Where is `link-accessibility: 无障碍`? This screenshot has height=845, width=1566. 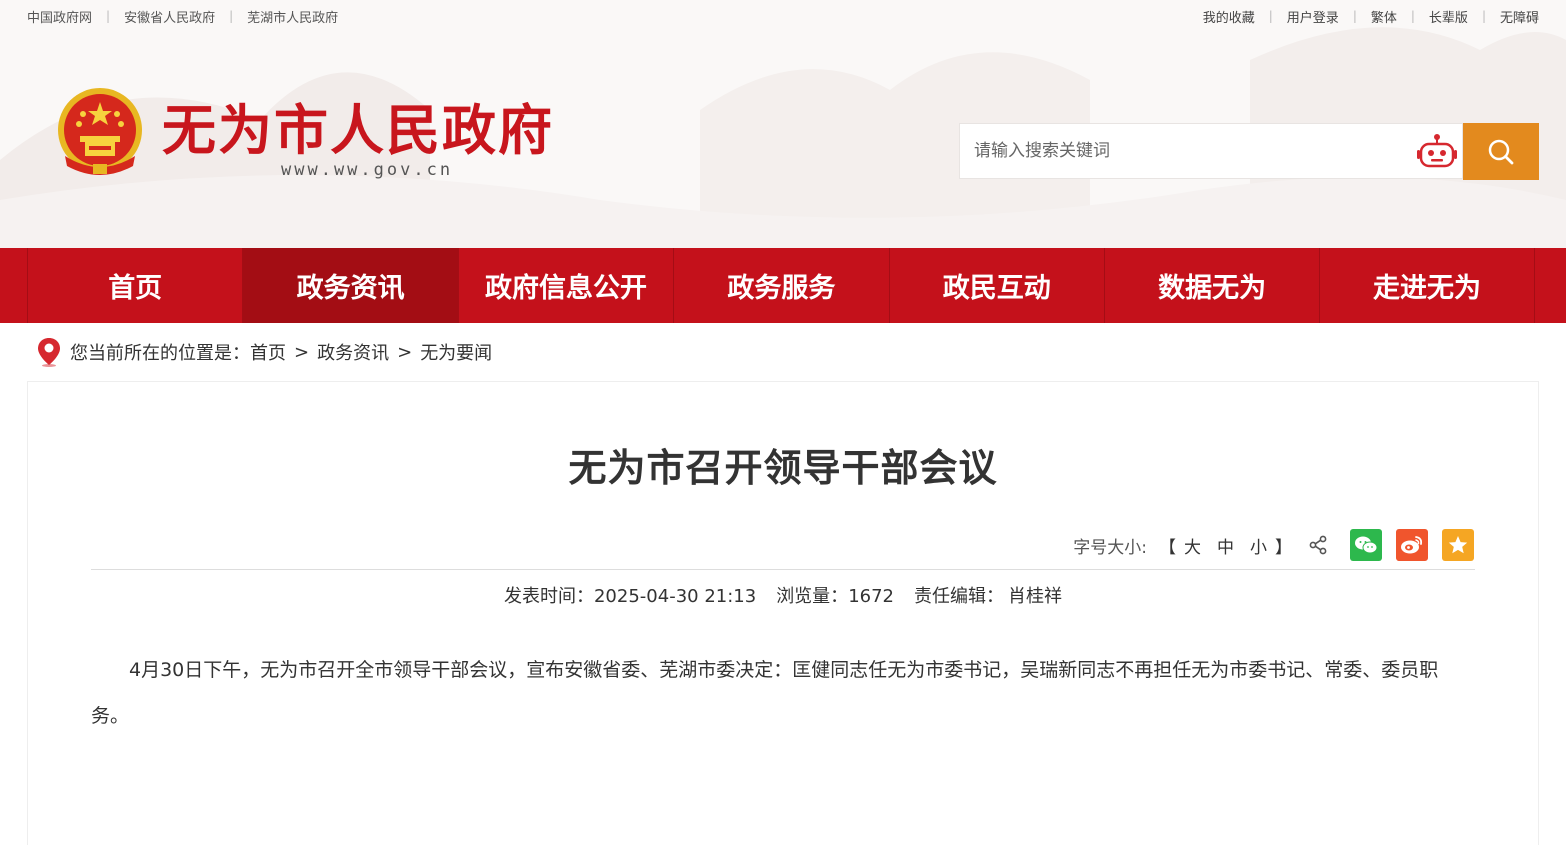
link-accessibility: 无障碍 is located at coordinates (1519, 16).